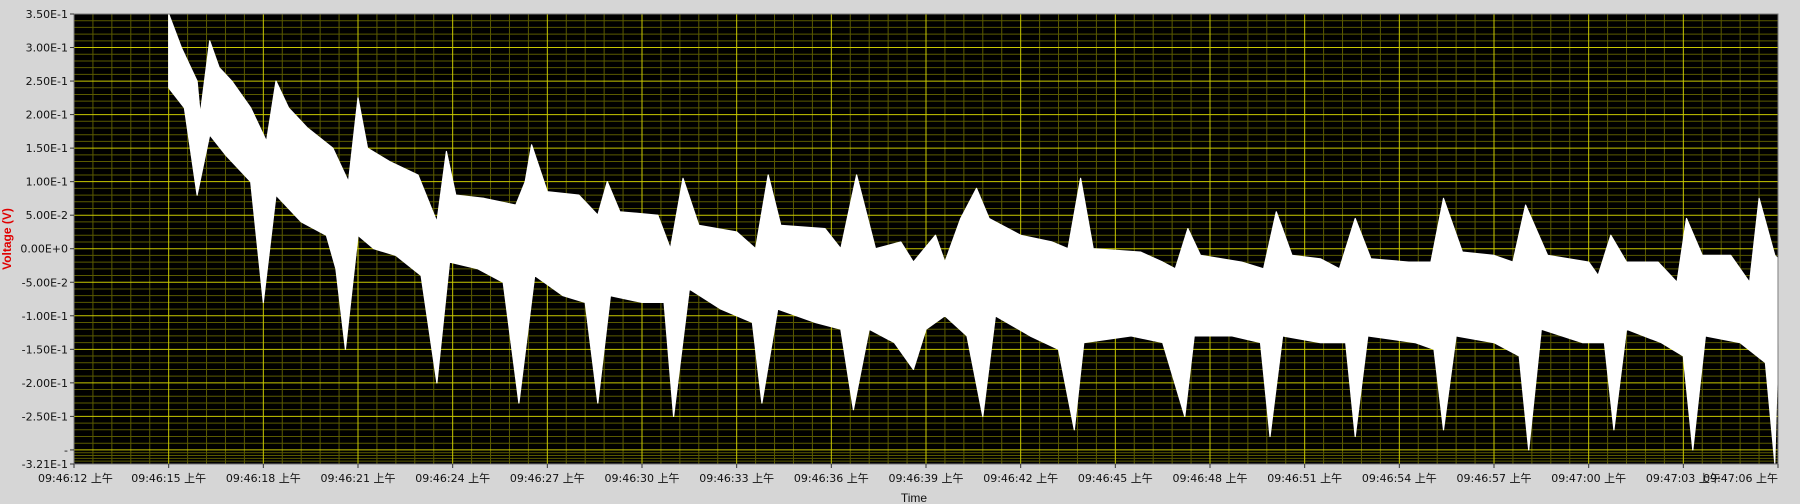 This screenshot has width=1800, height=504. I want to click on x-tick-label: 09:46:15 上午, so click(168, 478).